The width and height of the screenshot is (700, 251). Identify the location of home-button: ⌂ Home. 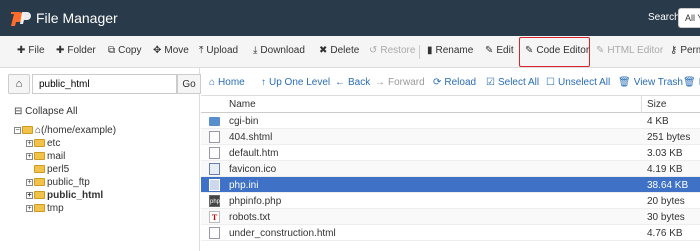
(227, 82).